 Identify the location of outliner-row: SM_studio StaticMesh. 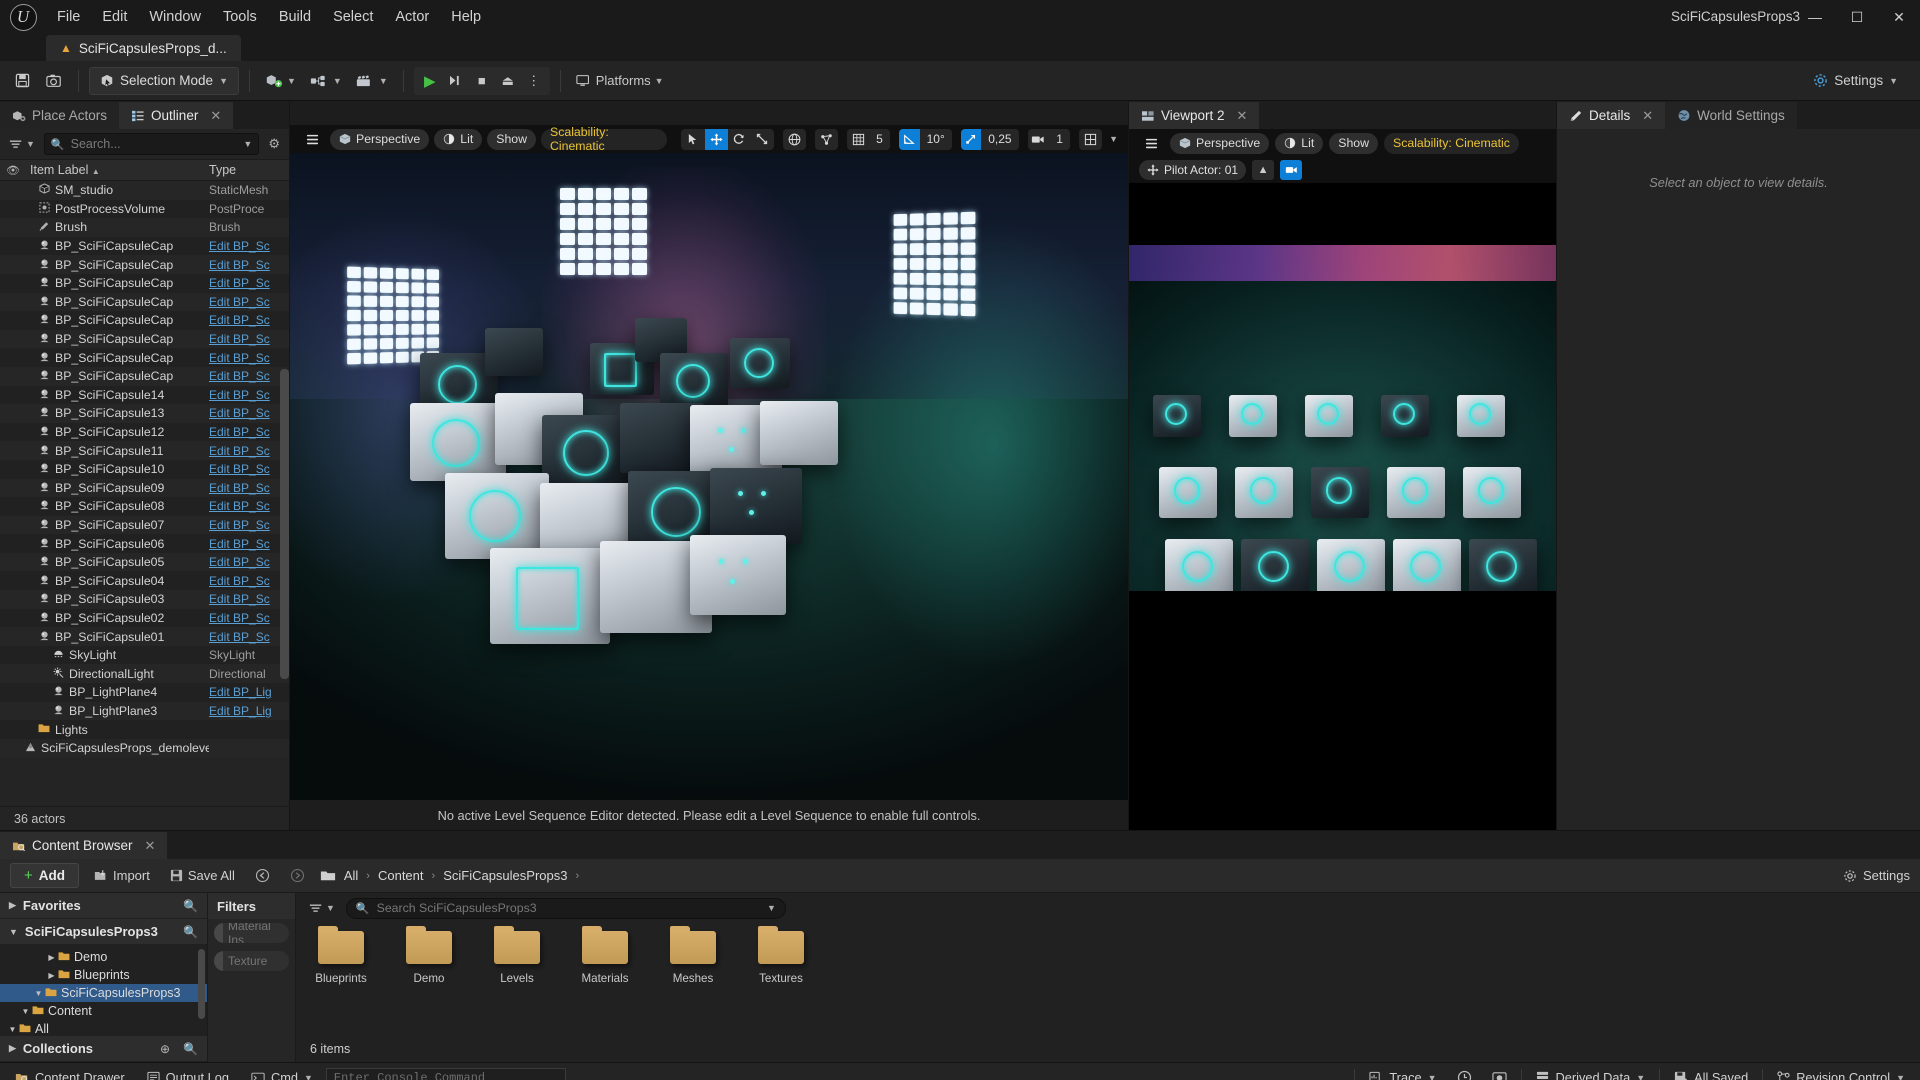
(144, 190).